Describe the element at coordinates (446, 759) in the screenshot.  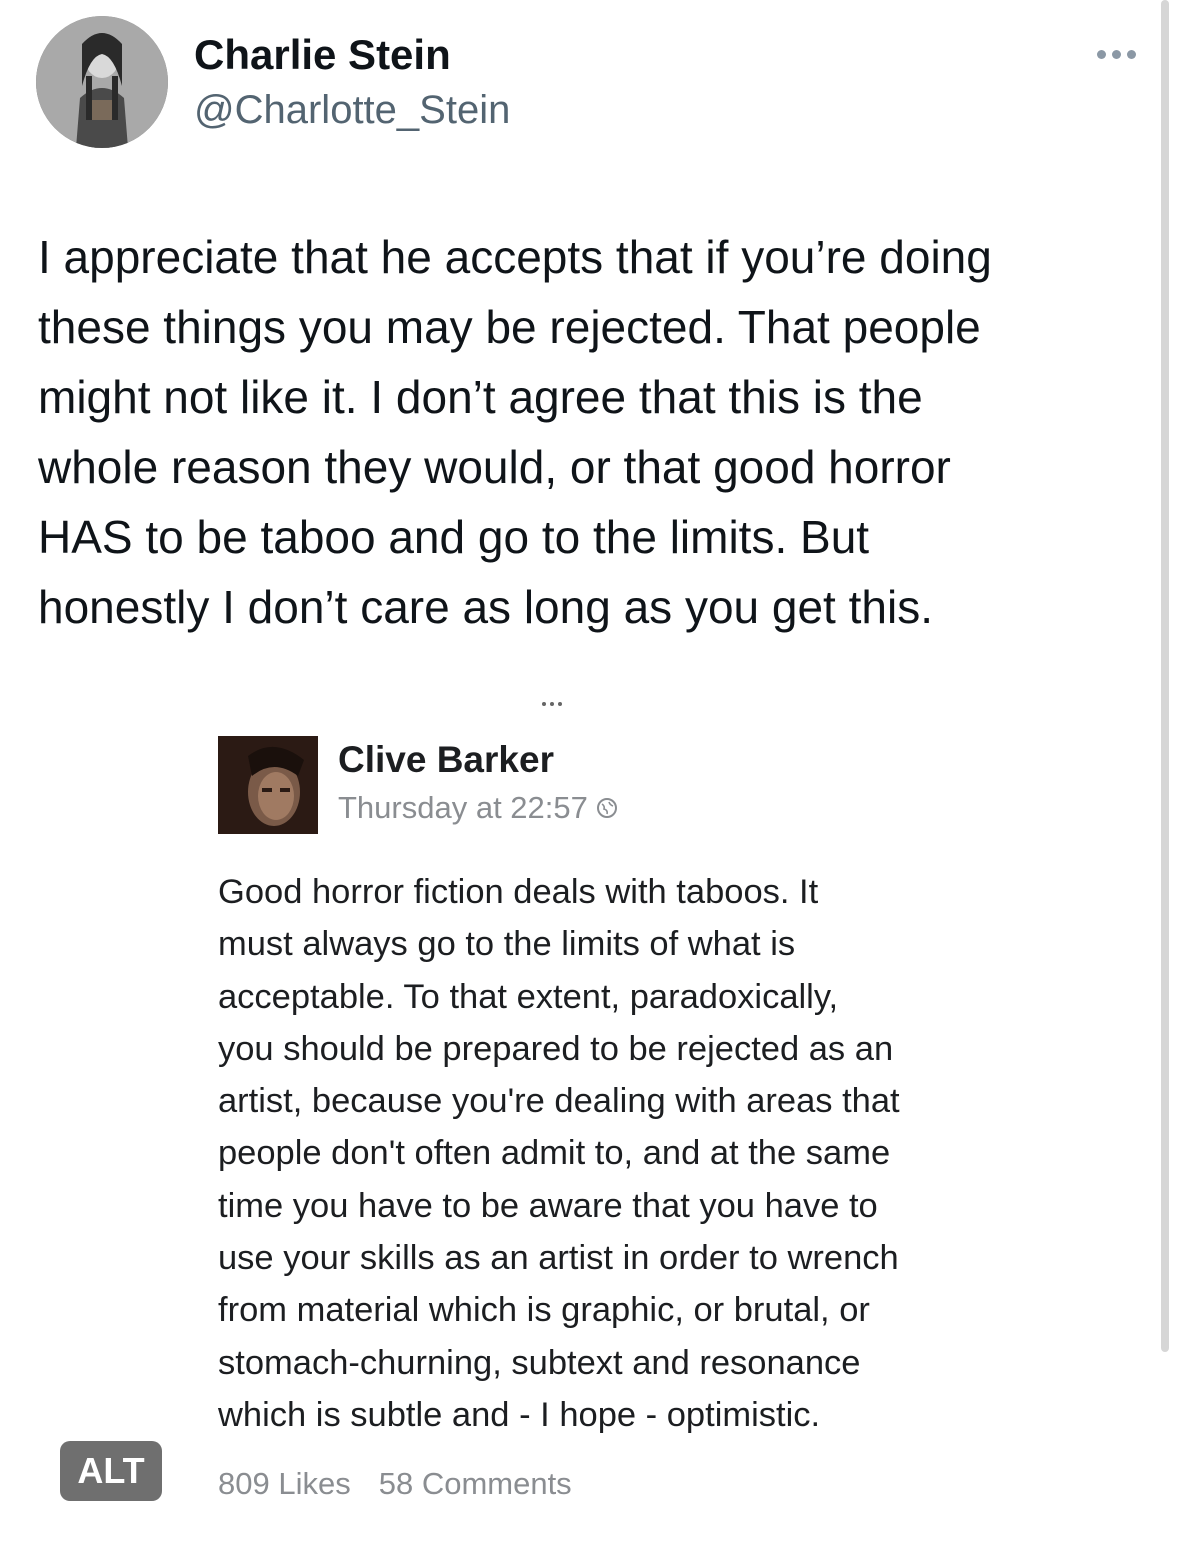
I see `embedded-author-name: Clive Barker` at that location.